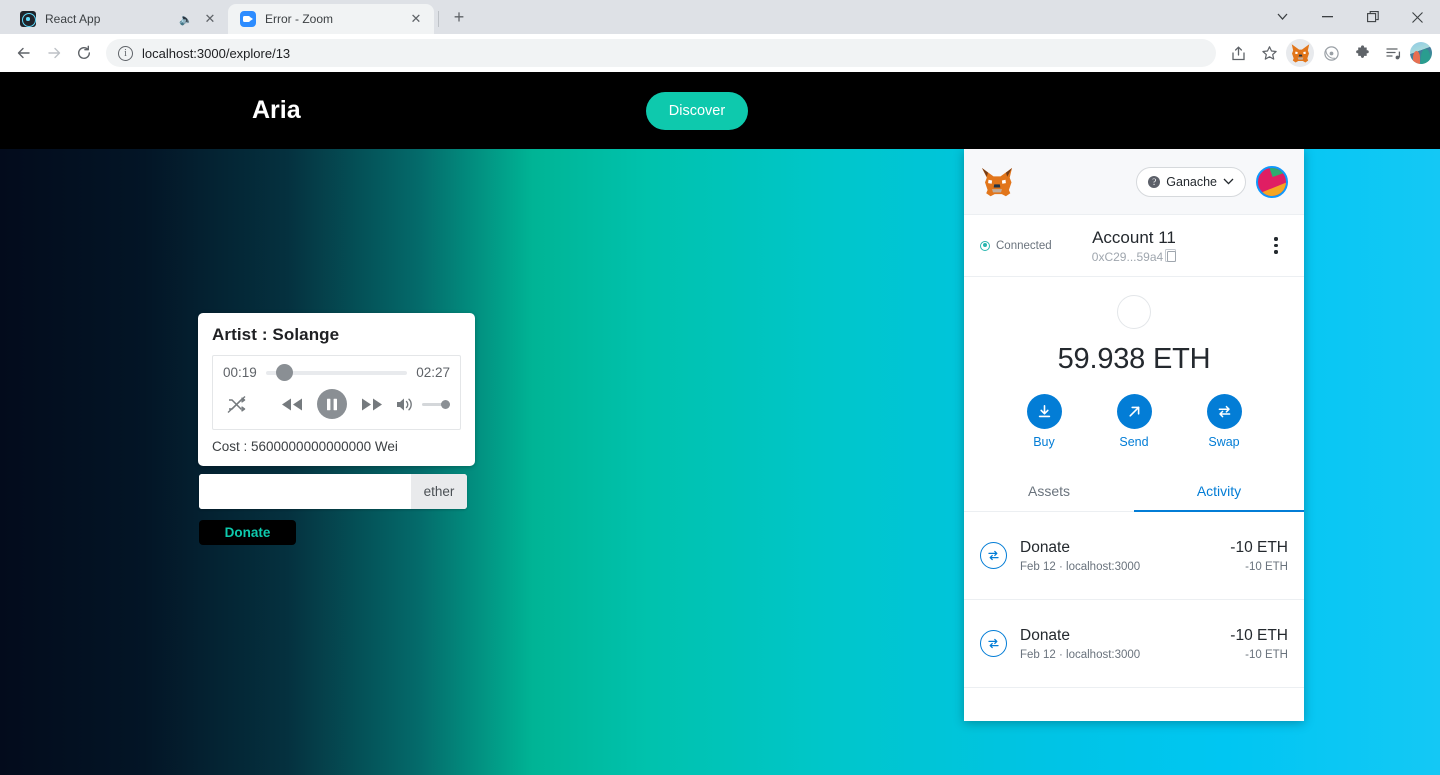  Describe the element at coordinates (285, 372) in the screenshot. I see `progress-thumb` at that location.